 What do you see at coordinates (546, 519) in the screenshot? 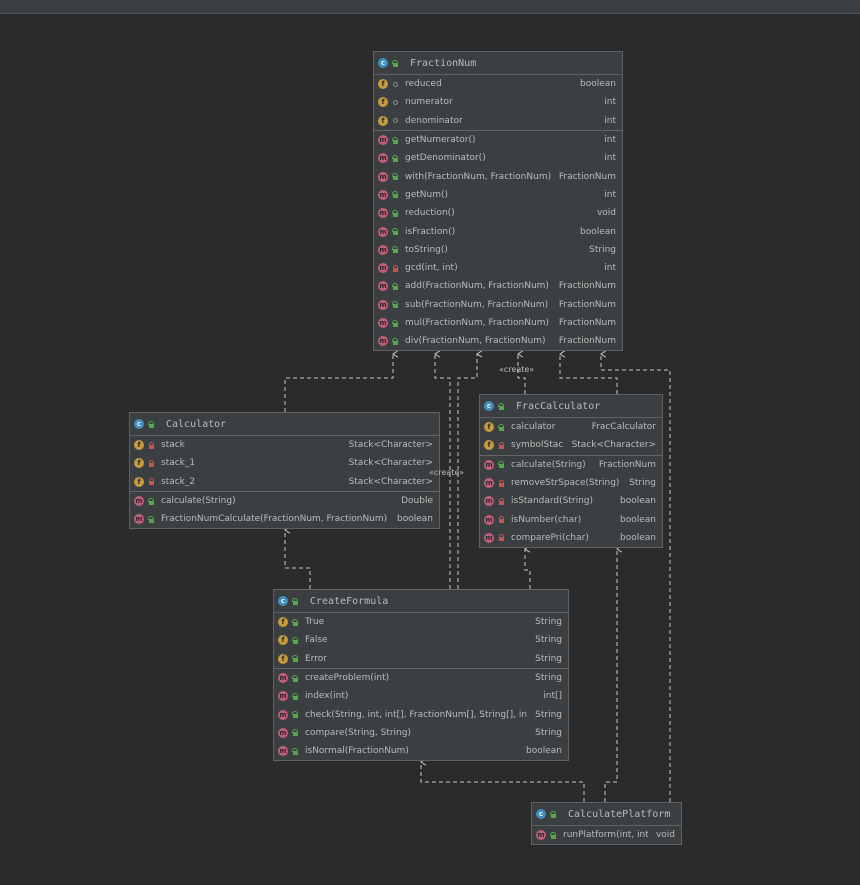
I see `method-name: isNumber(char)` at bounding box center [546, 519].